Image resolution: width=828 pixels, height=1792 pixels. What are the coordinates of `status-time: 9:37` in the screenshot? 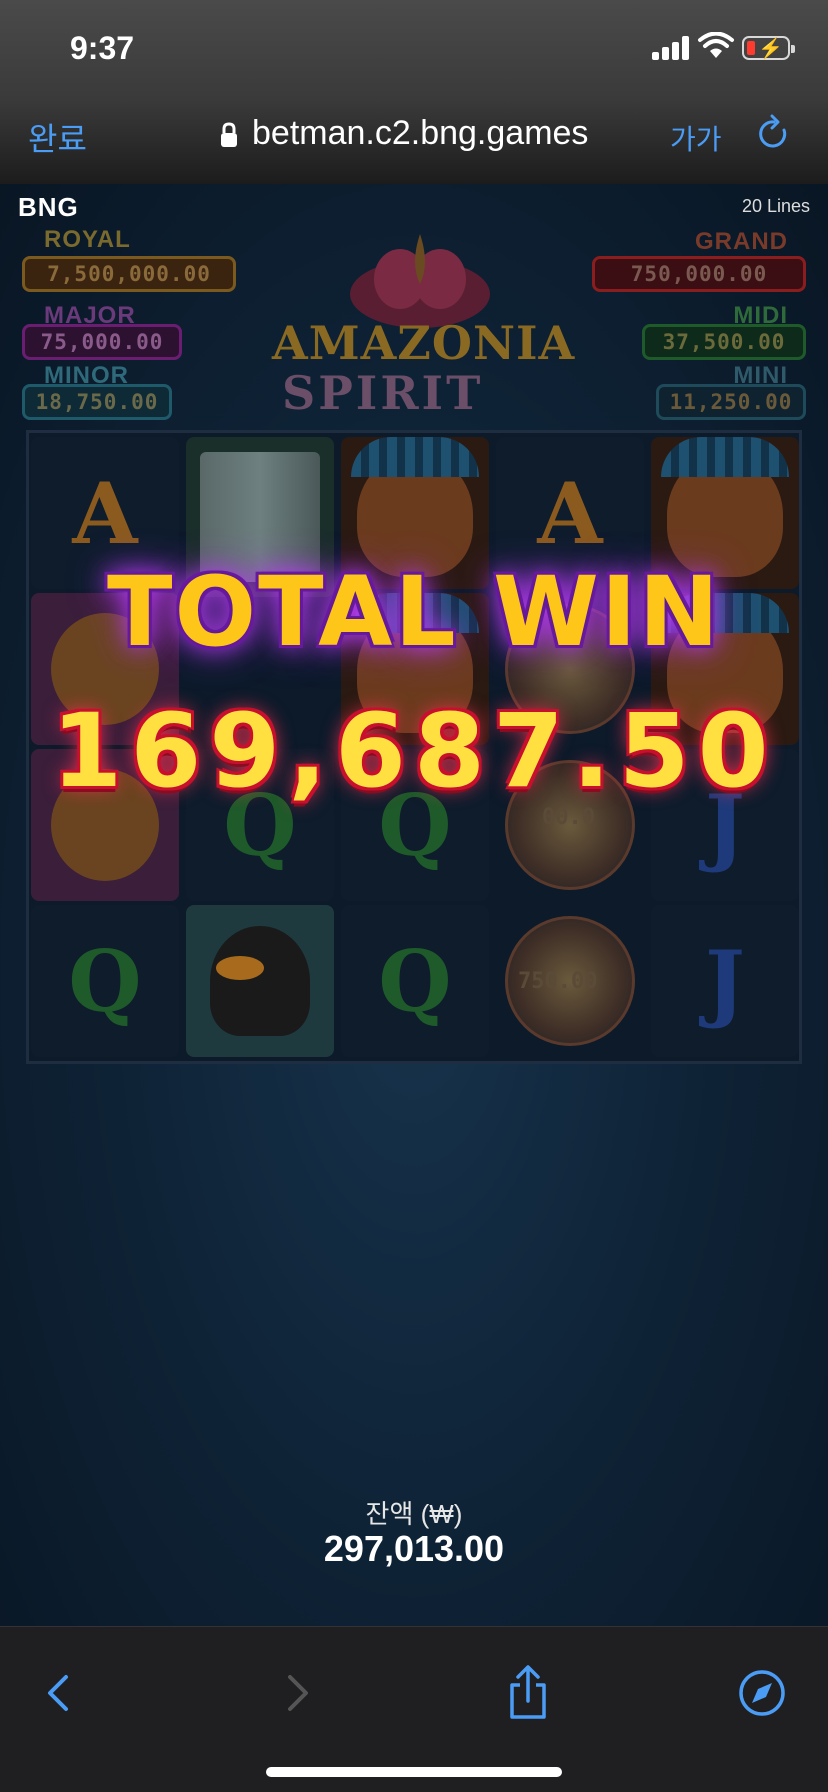 It's located at (102, 48).